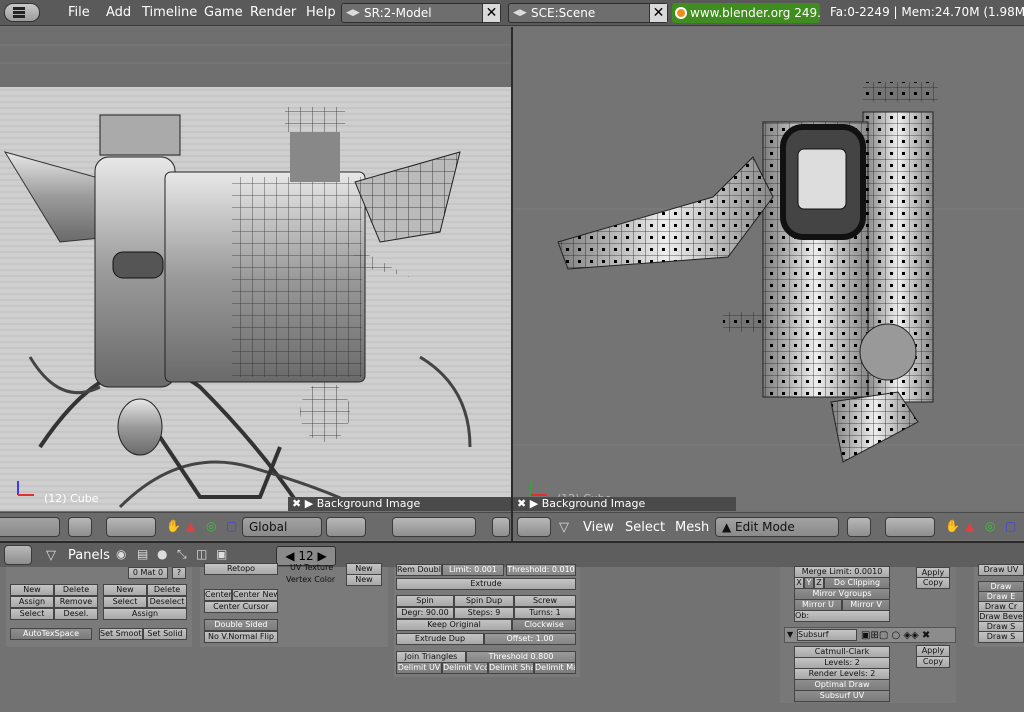 This screenshot has width=1024, height=712. I want to click on menu-select: Select, so click(645, 527).